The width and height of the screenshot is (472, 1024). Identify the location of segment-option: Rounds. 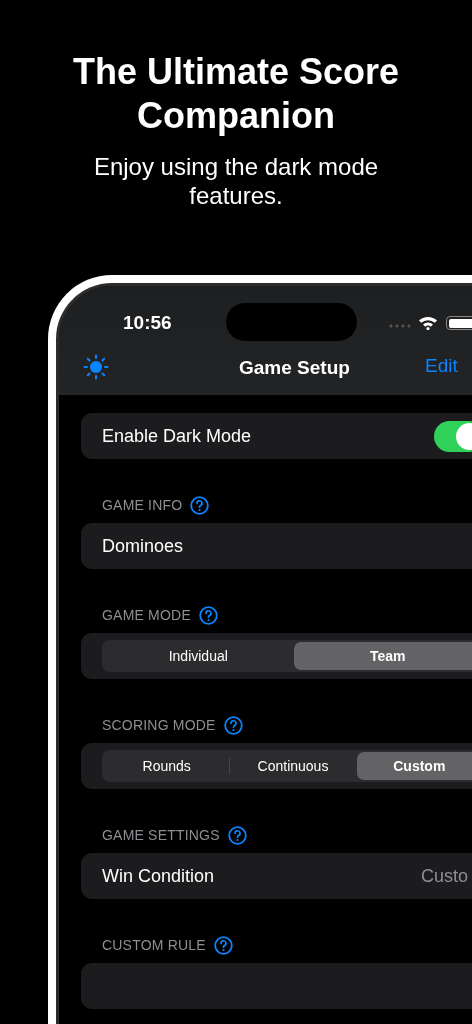
(167, 766).